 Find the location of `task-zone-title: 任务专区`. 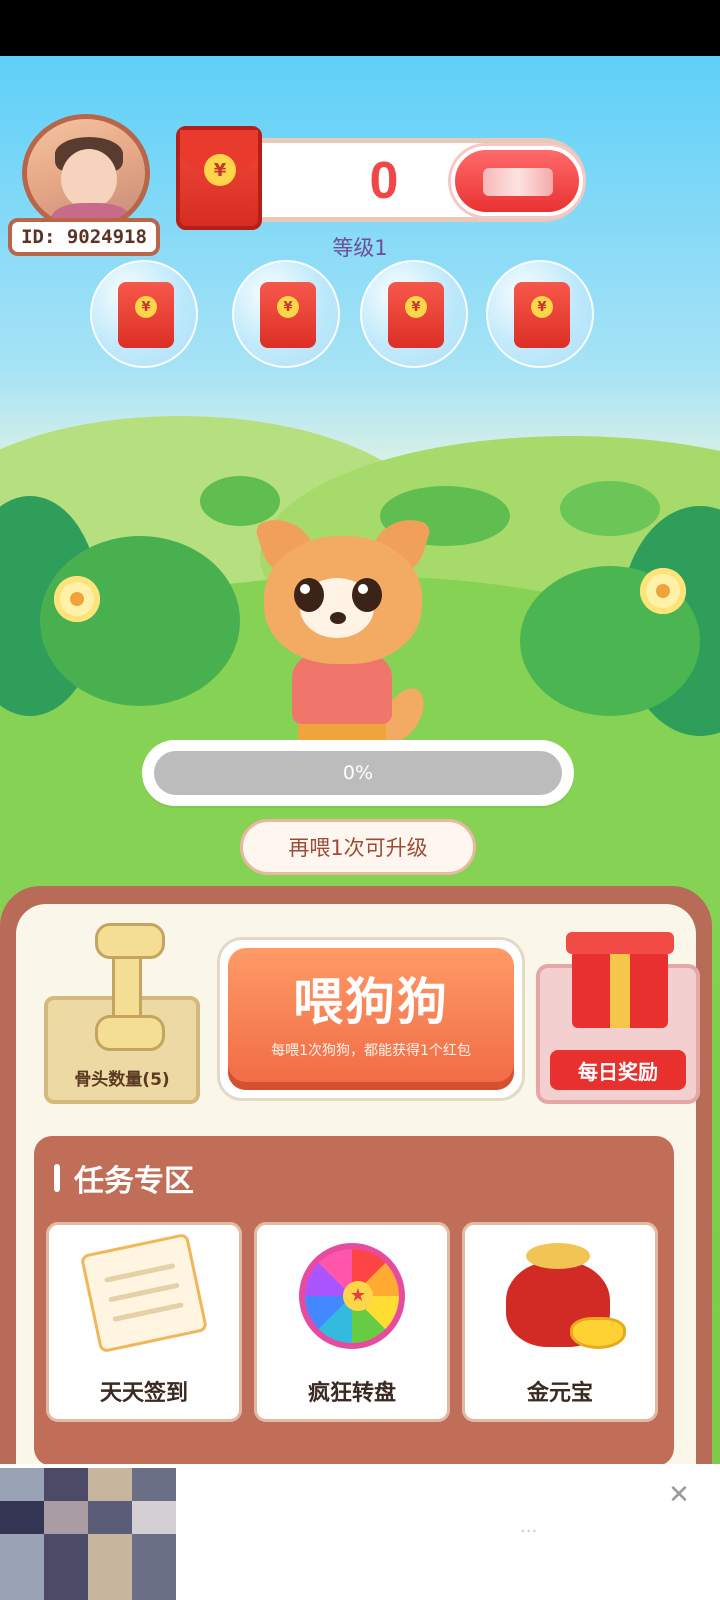

task-zone-title: 任务专区 is located at coordinates (124, 1178).